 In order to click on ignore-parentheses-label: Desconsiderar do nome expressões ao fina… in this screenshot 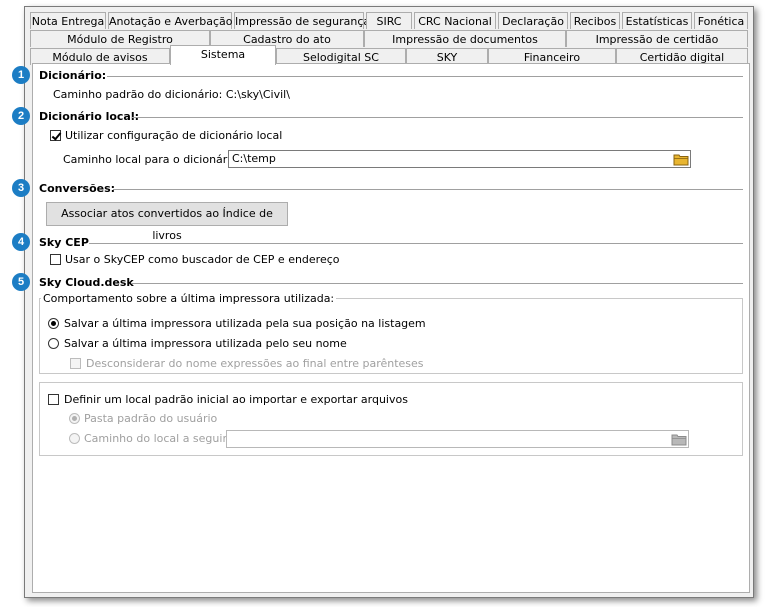, I will do `click(255, 363)`.